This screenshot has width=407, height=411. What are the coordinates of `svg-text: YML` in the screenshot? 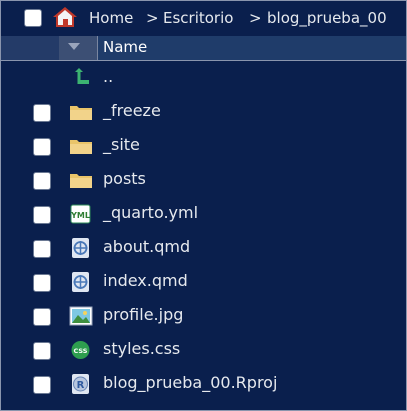 It's located at (80, 215).